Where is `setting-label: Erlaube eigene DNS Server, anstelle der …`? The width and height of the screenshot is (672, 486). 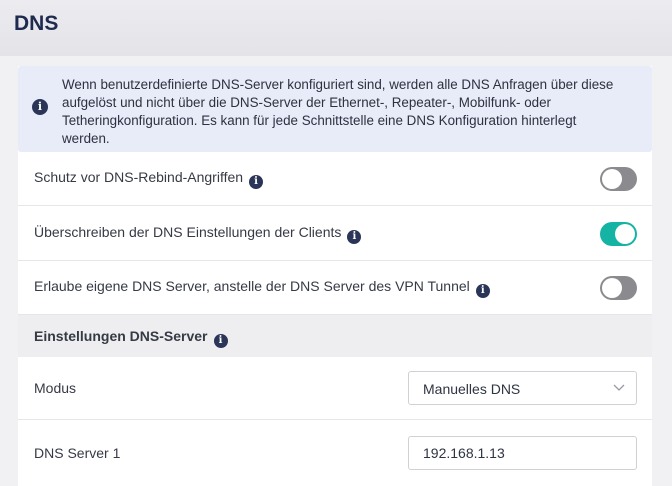 setting-label: Erlaube eigene DNS Server, anstelle der … is located at coordinates (262, 288).